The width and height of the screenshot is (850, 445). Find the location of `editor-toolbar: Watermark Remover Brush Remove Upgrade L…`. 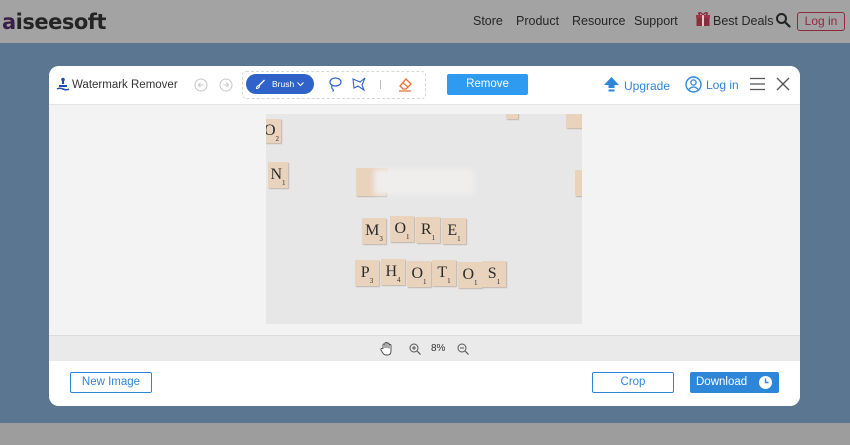

editor-toolbar: Watermark Remover Brush Remove Upgrade L… is located at coordinates (424, 85).